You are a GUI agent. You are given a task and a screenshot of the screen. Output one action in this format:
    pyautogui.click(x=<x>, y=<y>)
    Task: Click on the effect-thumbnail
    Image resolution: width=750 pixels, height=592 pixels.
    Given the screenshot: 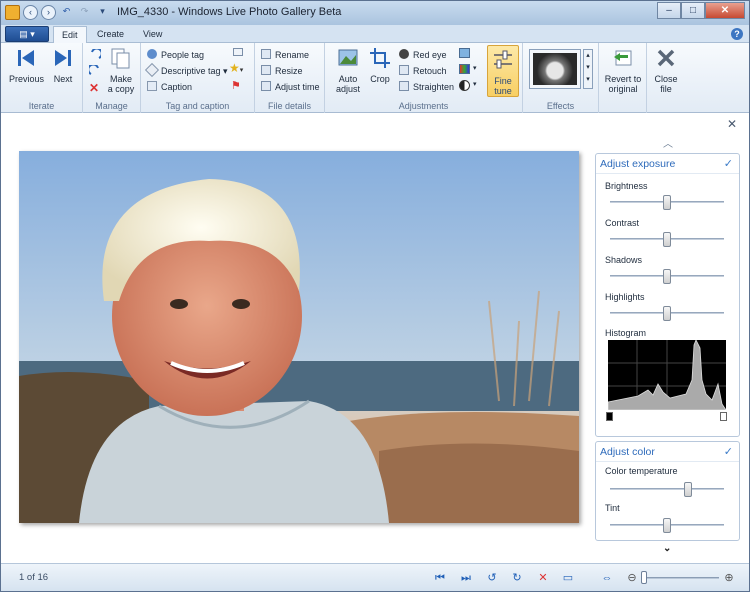 What is the action you would take?
    pyautogui.click(x=555, y=69)
    